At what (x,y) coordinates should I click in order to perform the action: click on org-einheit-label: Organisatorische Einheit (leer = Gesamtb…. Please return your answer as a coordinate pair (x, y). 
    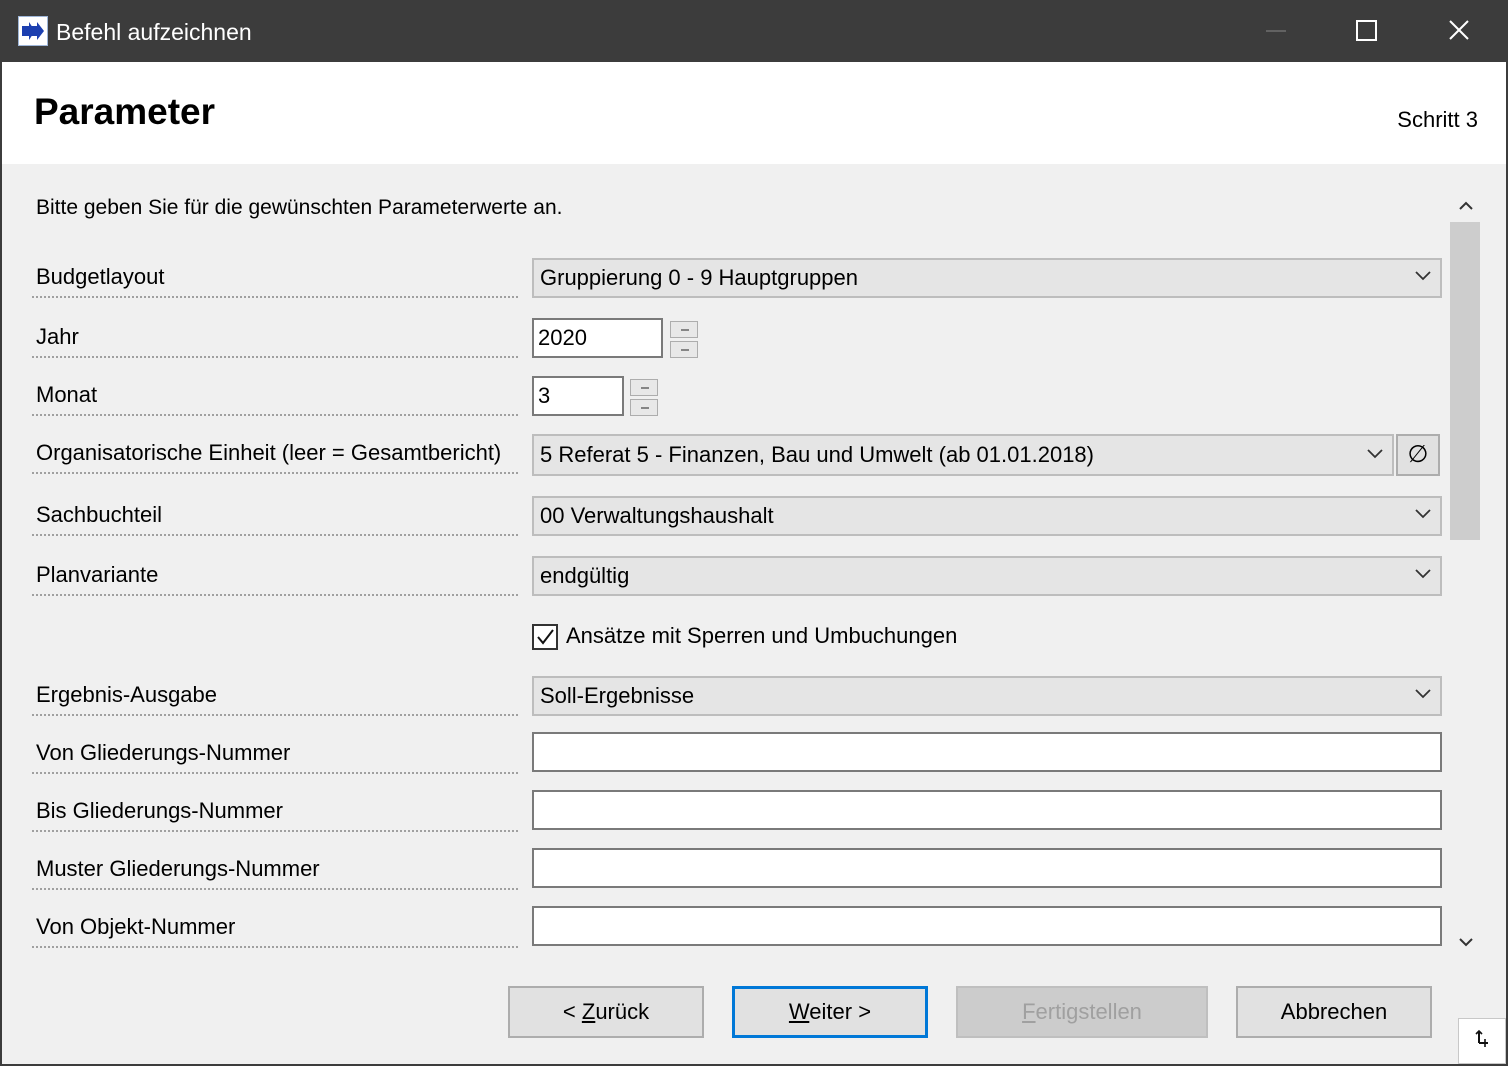
    Looking at the image, I should click on (275, 454).